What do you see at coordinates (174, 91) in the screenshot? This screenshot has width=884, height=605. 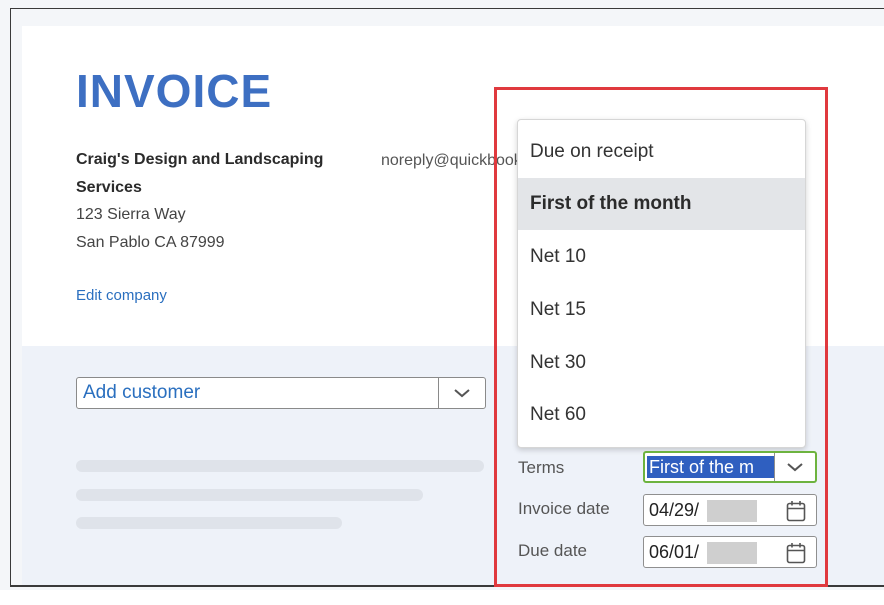 I see `invoice-title: INVOICE` at bounding box center [174, 91].